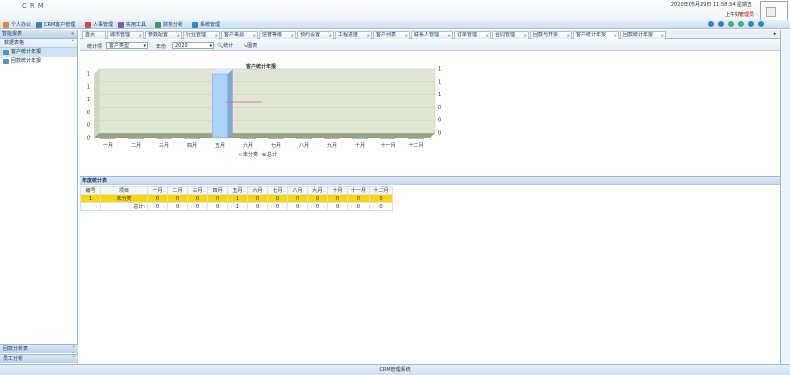 This screenshot has height=375, width=790. What do you see at coordinates (510, 35) in the screenshot?
I see `tab-contracts: 合同管理 ×` at bounding box center [510, 35].